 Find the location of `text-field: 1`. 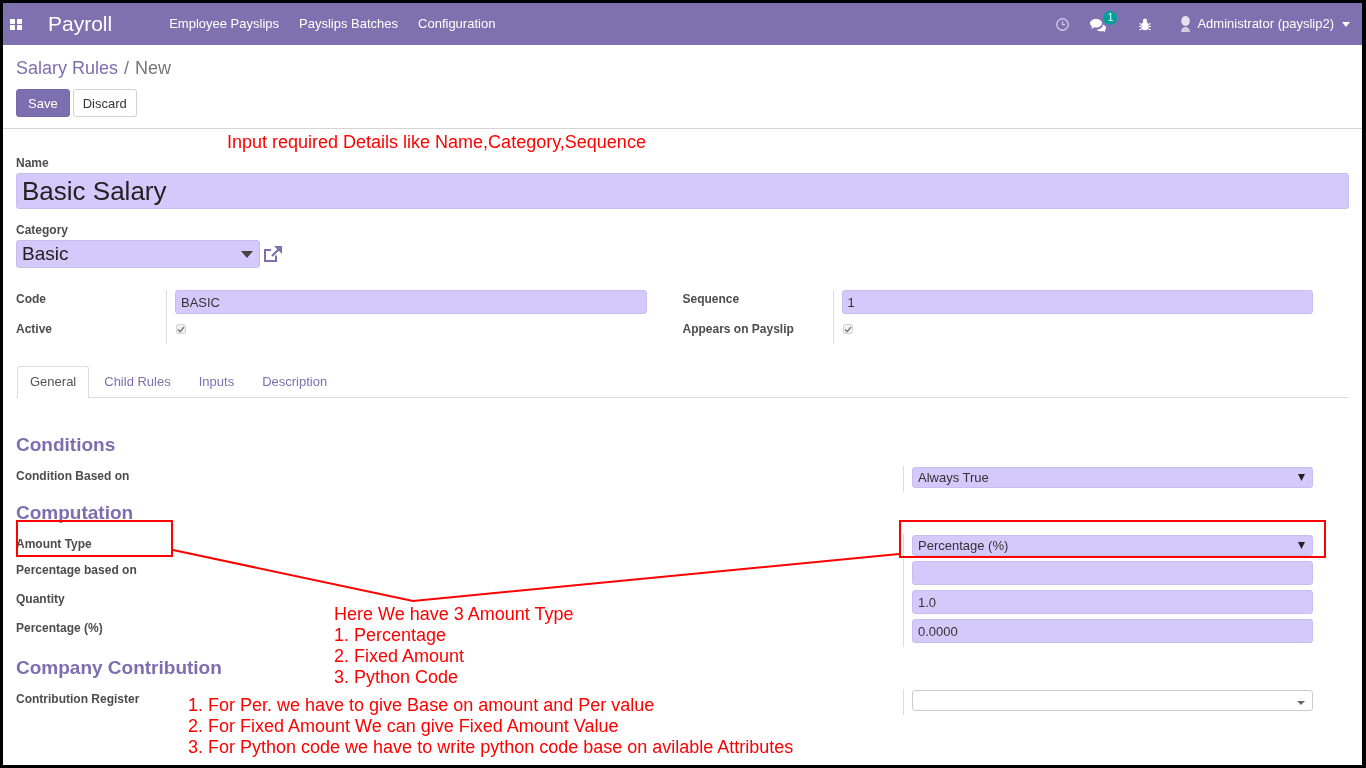

text-field: 1 is located at coordinates (1077, 302).